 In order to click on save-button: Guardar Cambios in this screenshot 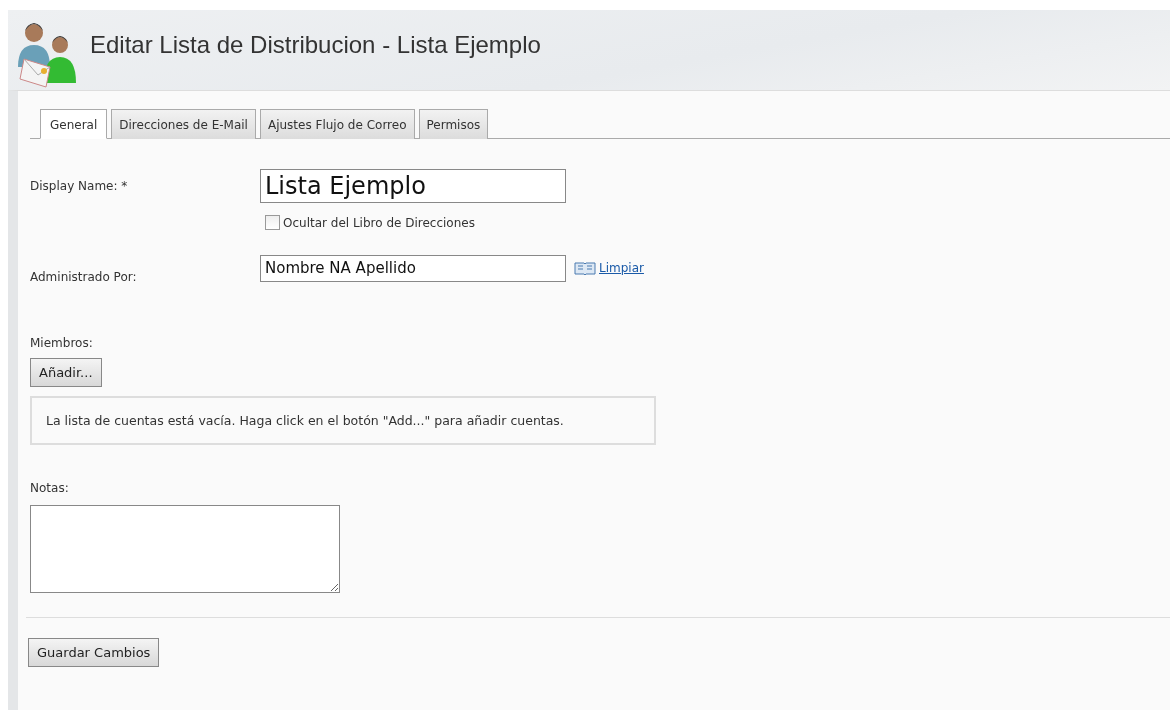, I will do `click(94, 652)`.